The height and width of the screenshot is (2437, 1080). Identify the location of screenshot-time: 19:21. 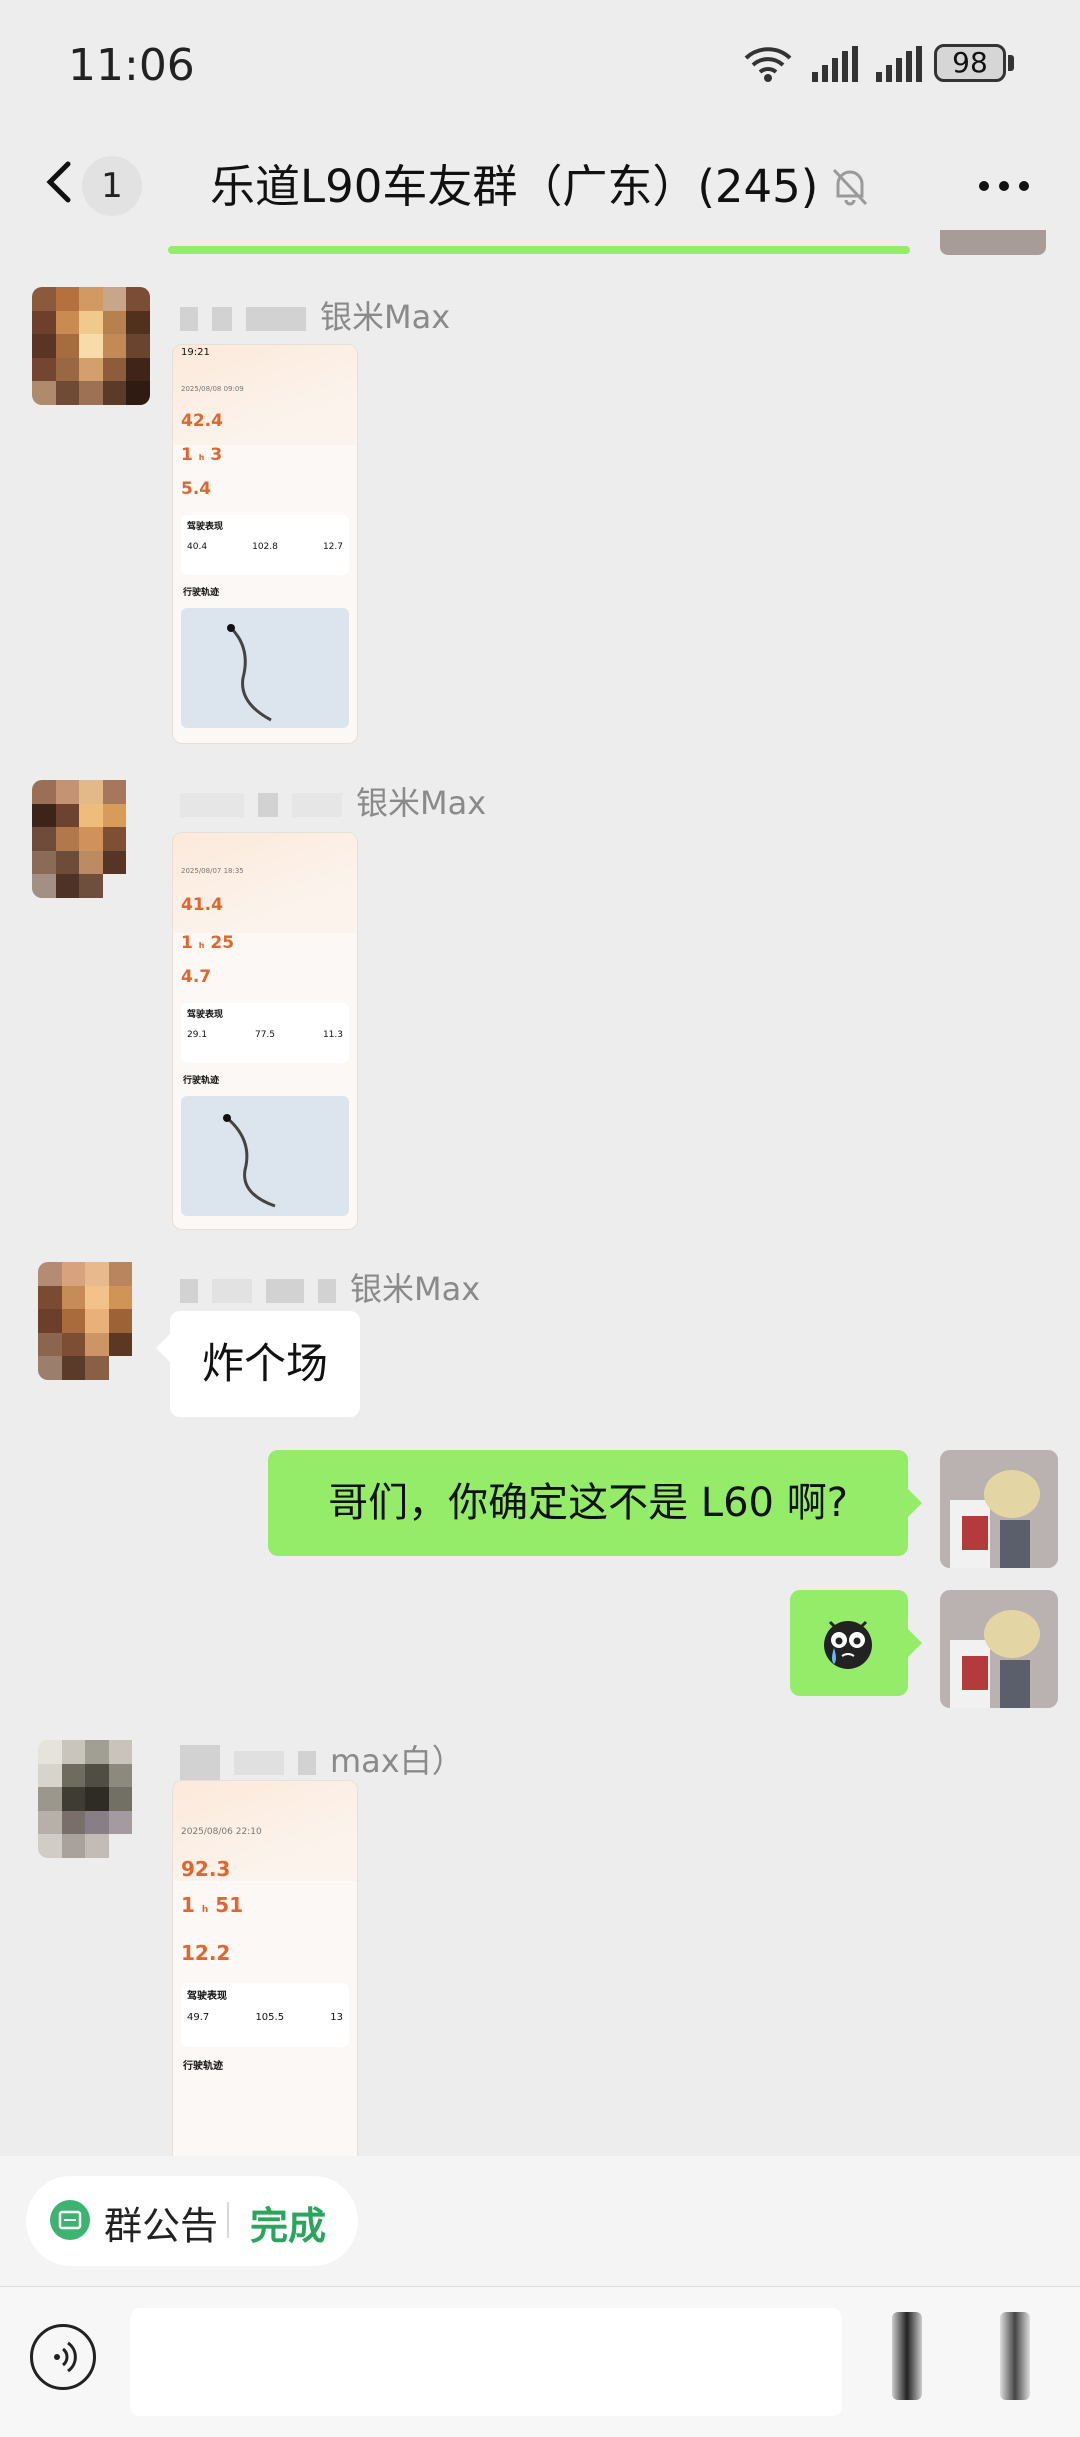
(195, 352).